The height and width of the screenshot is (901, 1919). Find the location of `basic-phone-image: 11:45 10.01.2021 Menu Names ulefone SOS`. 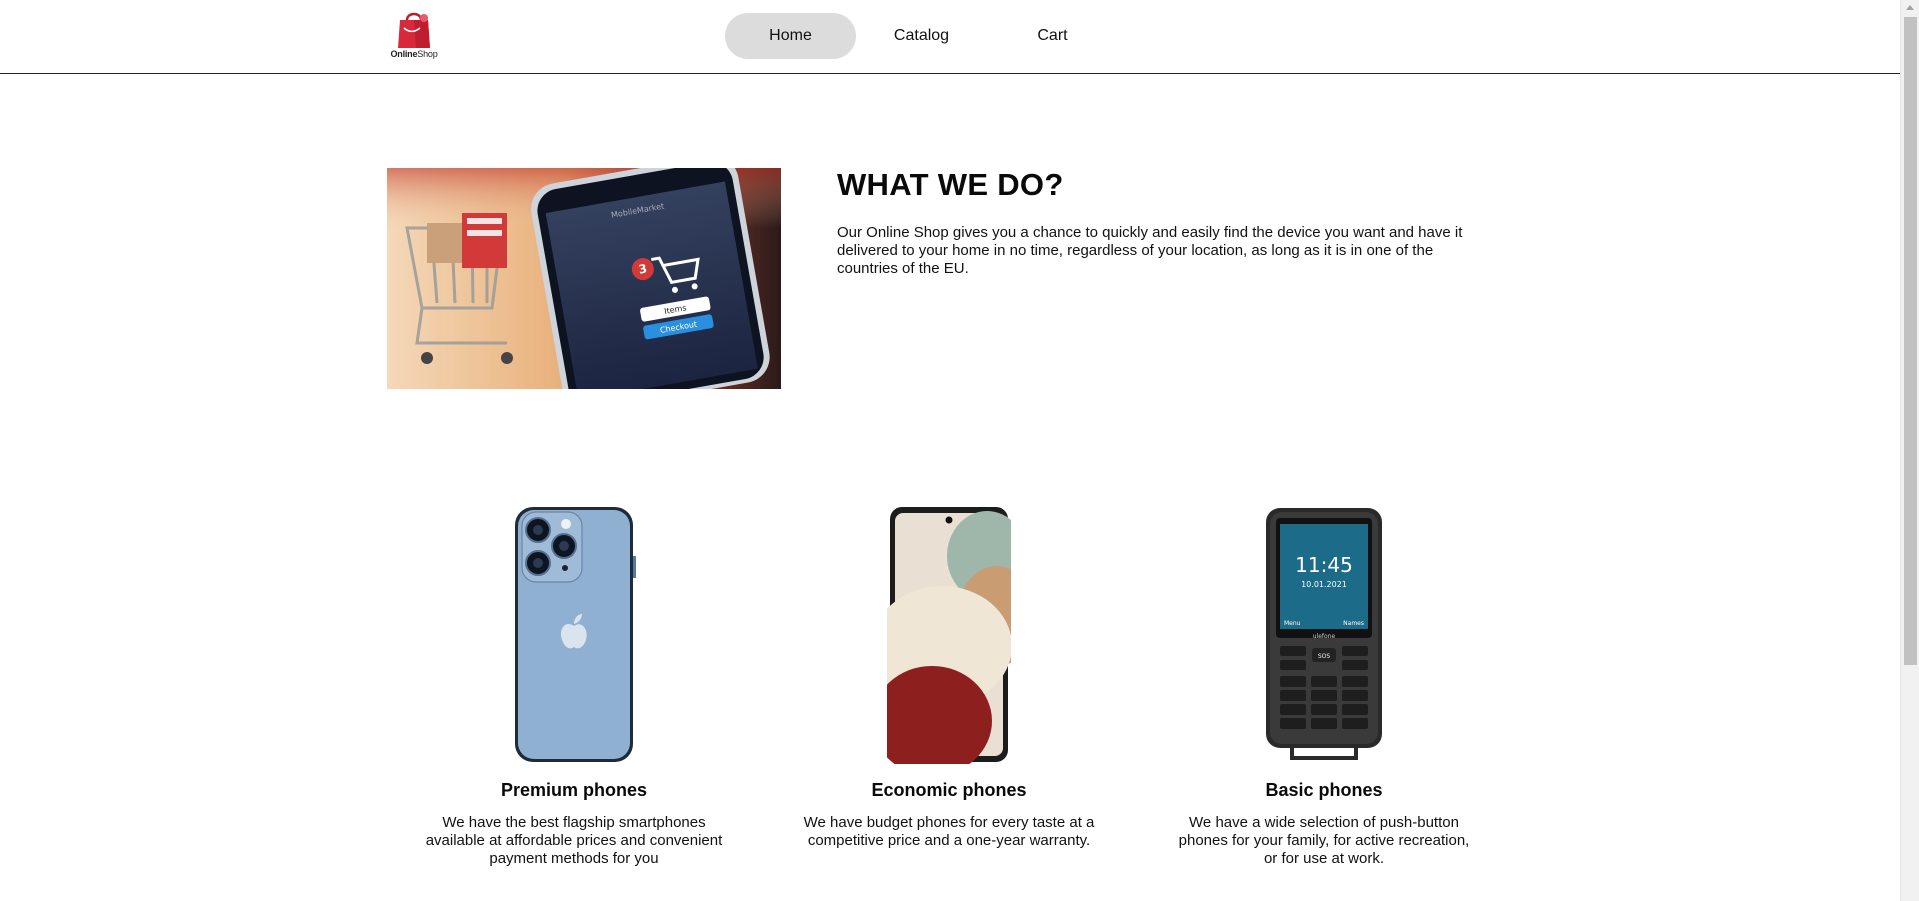

basic-phone-image: 11:45 10.01.2021 Menu Names ulefone SOS is located at coordinates (1324, 634).